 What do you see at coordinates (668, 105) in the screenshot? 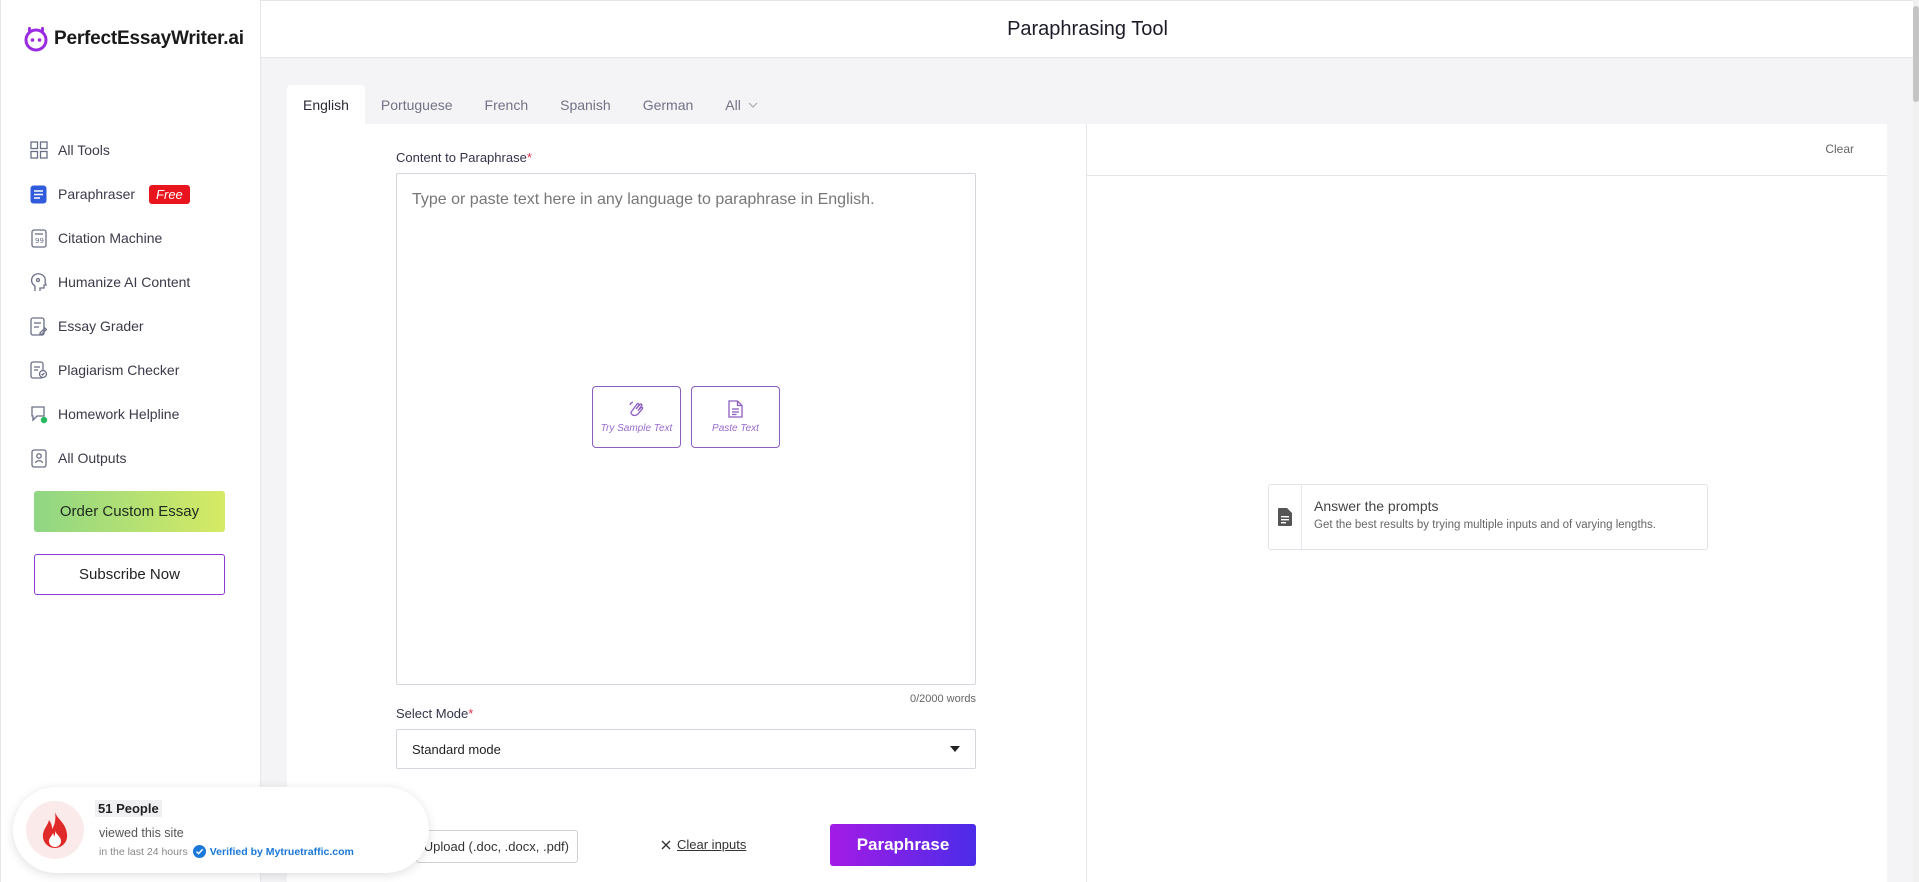
I see `tab-german: German` at bounding box center [668, 105].